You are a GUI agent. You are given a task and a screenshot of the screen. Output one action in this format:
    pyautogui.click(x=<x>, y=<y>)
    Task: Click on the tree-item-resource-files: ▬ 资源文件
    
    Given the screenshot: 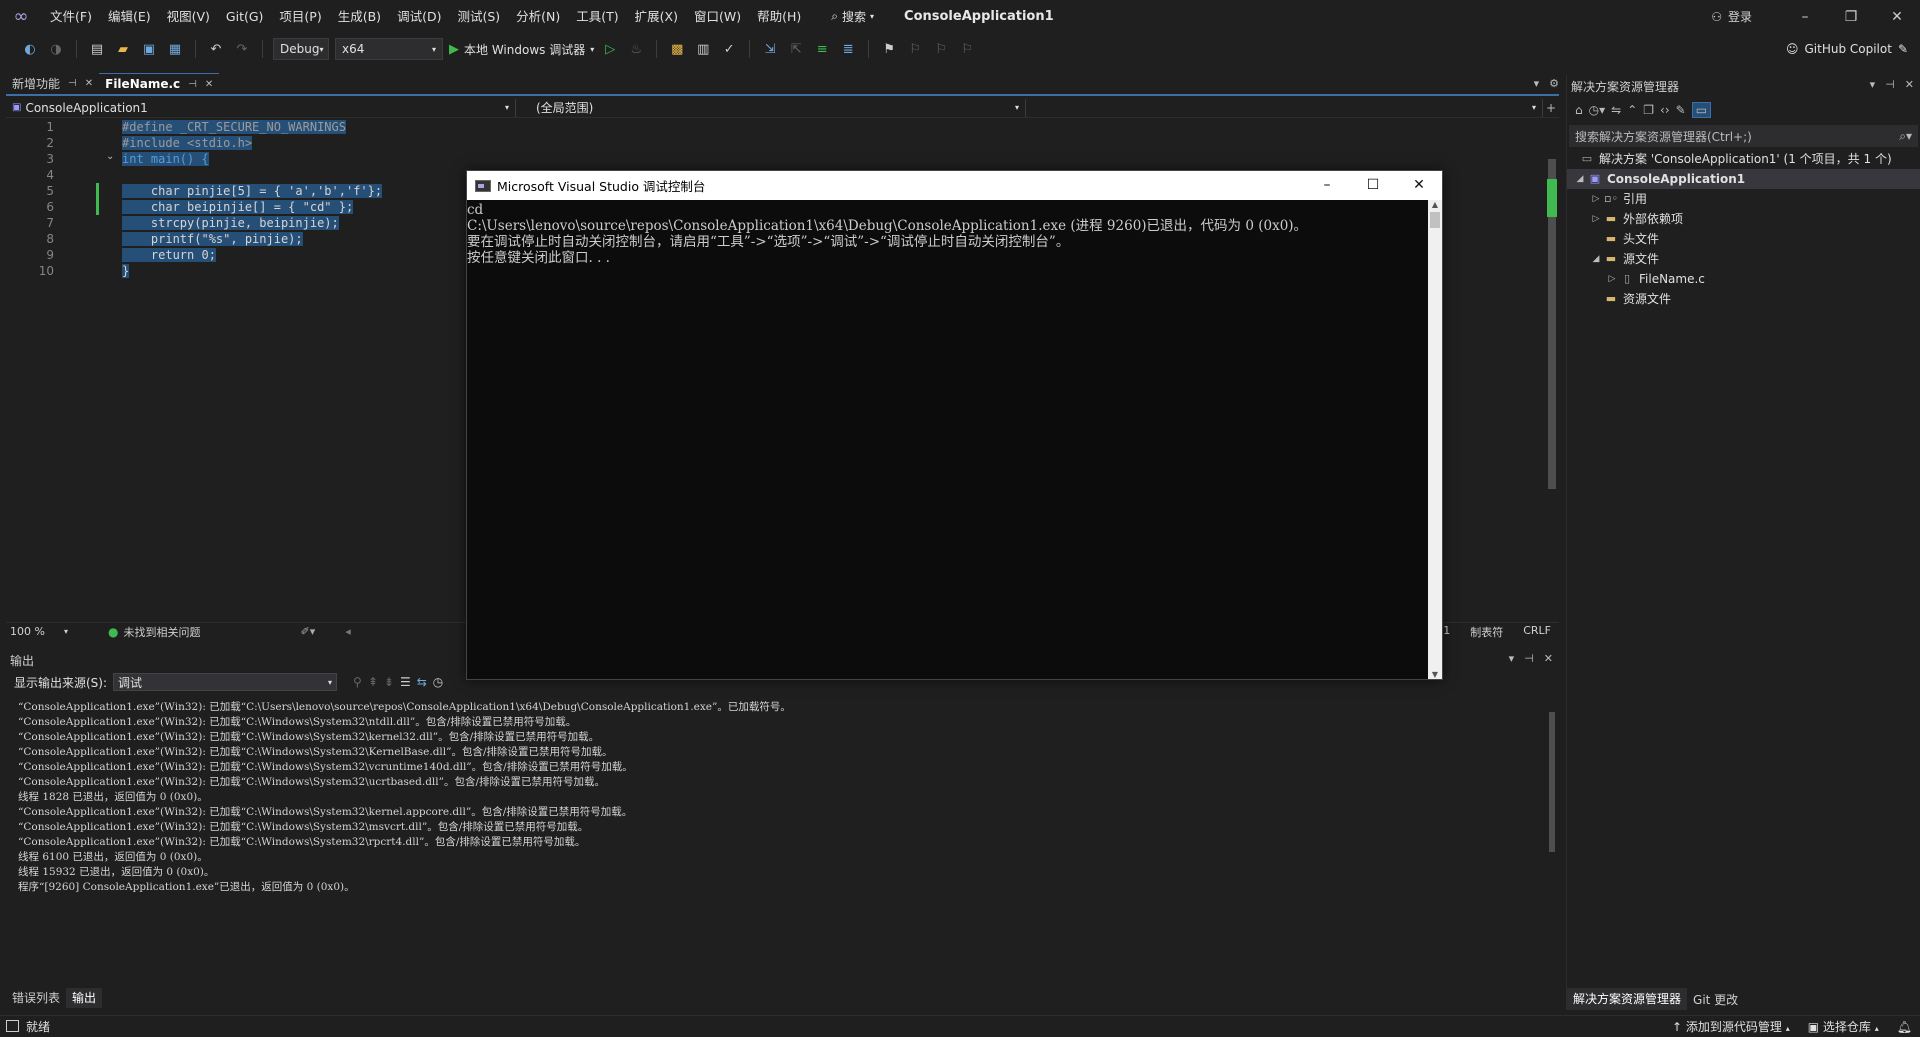 What is the action you would take?
    pyautogui.click(x=1743, y=299)
    